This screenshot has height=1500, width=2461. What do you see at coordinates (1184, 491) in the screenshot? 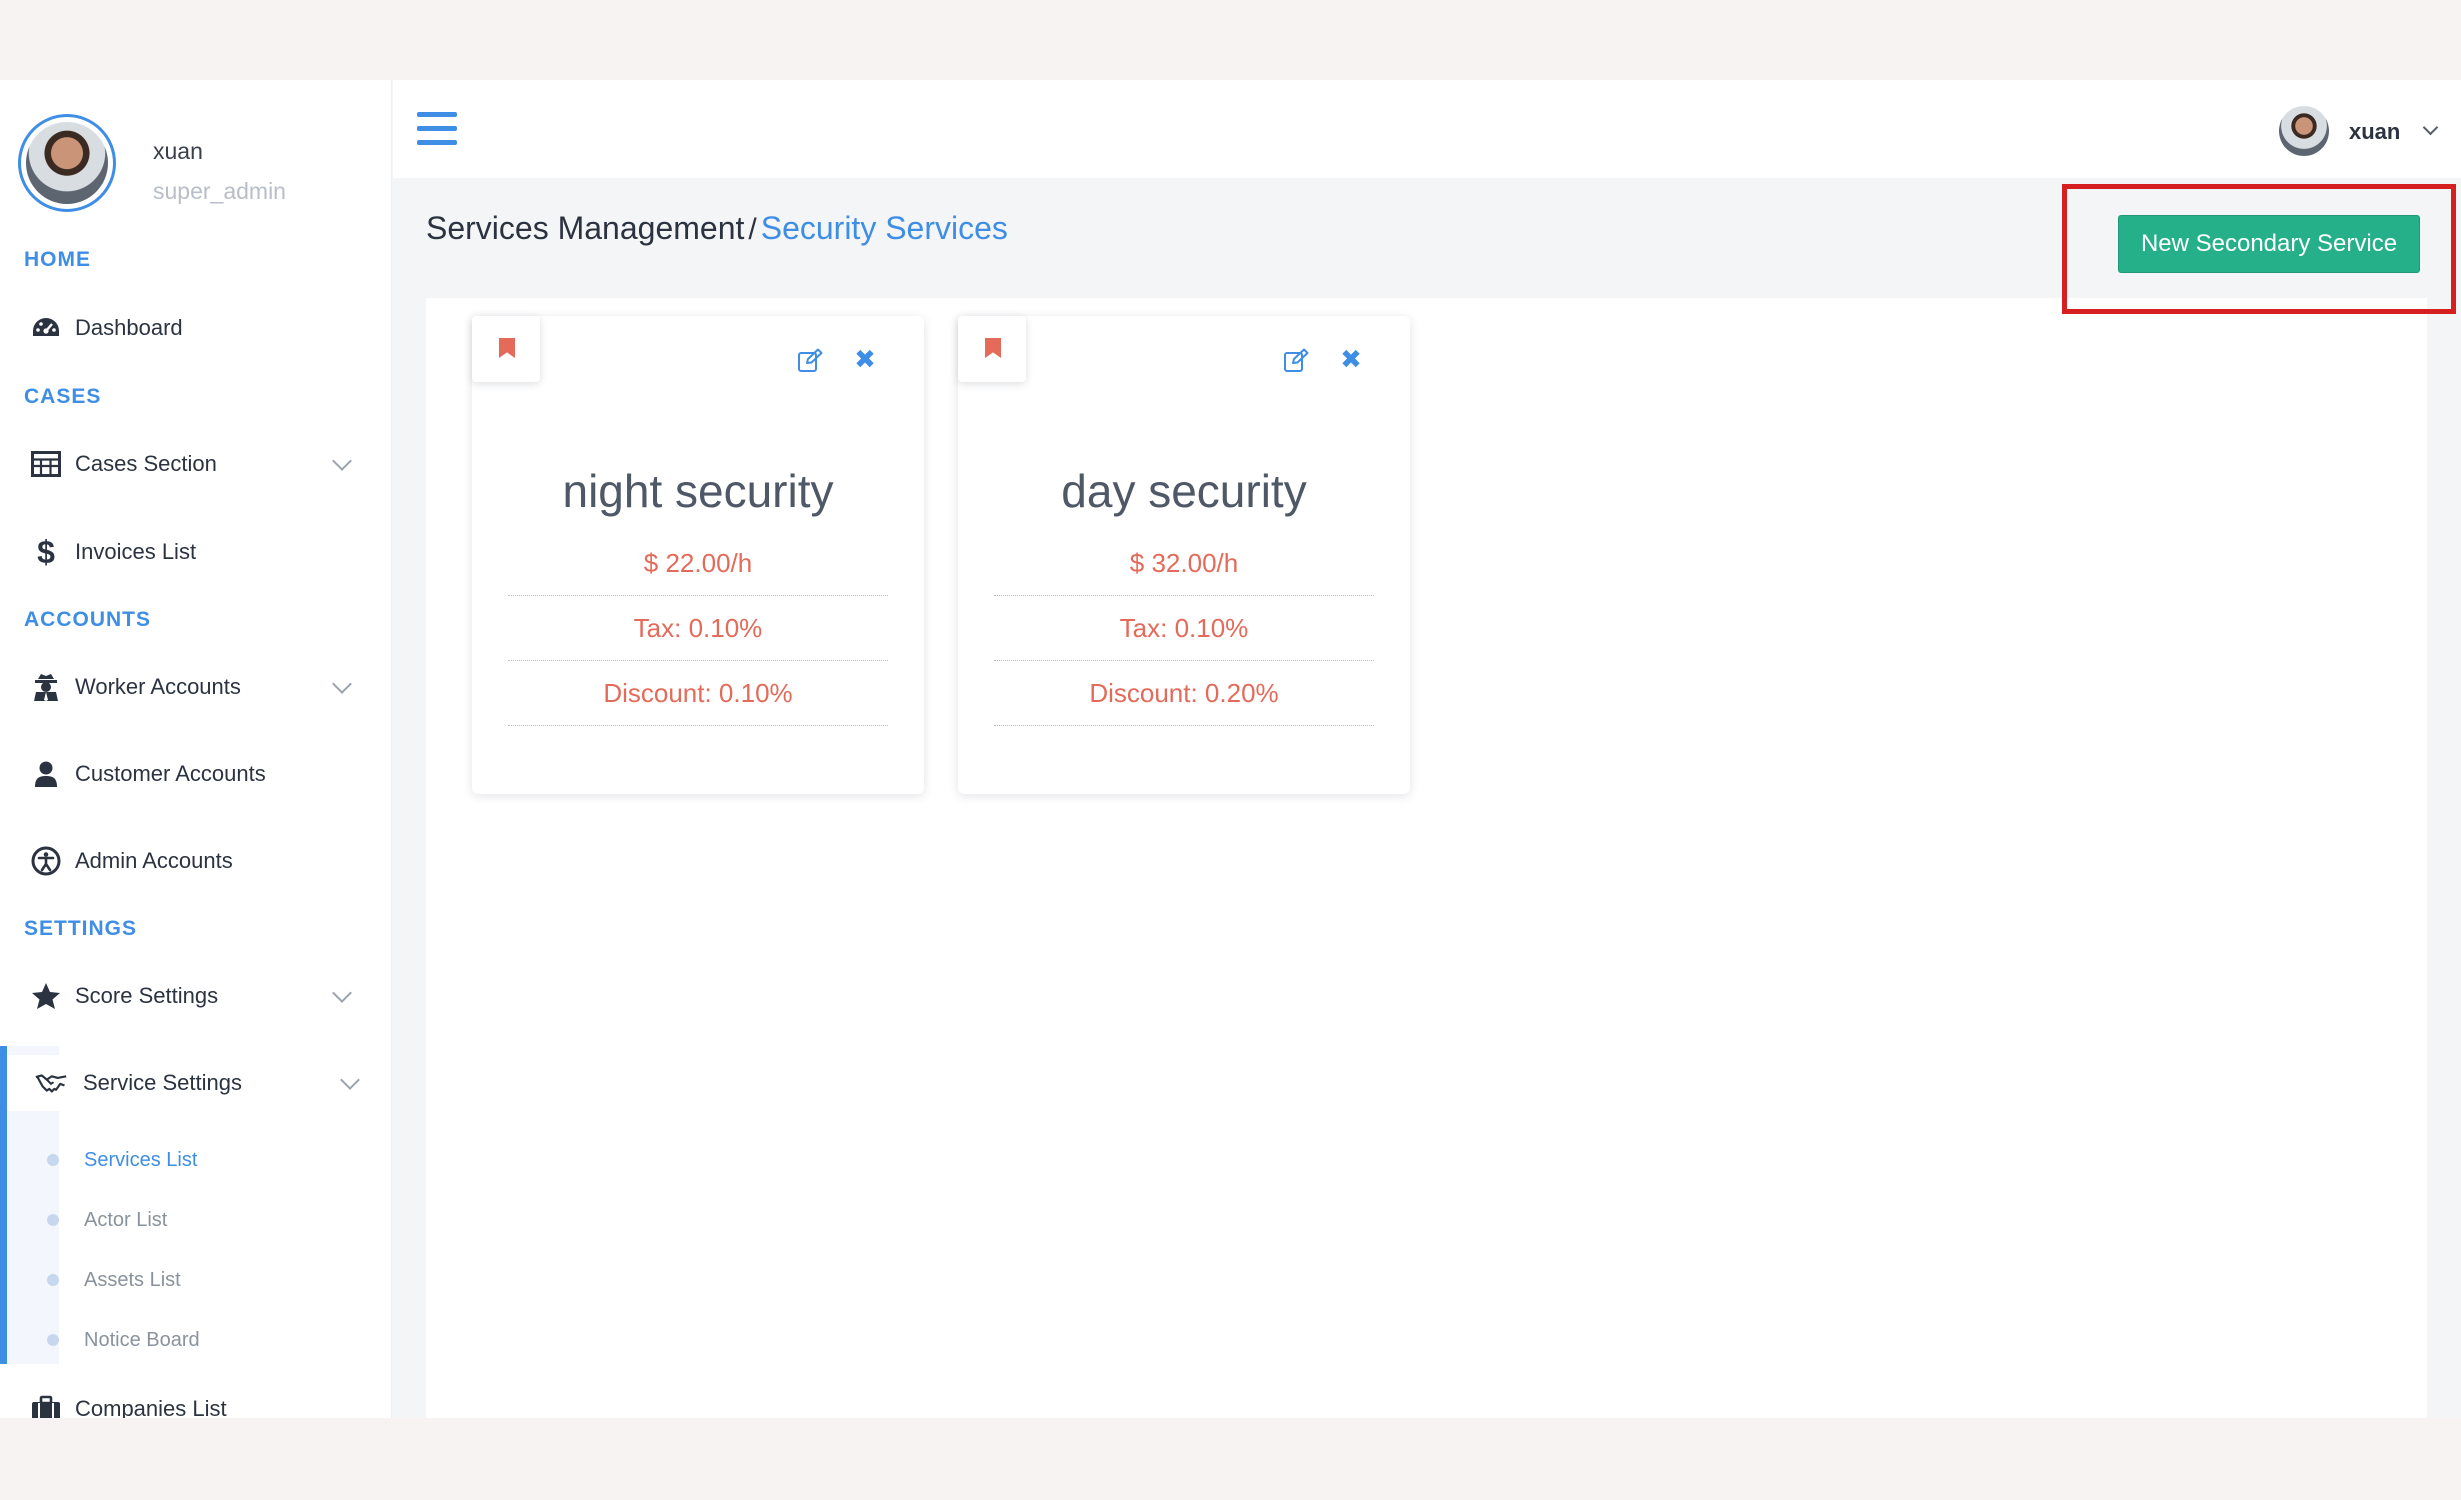
I see `service-name: day security` at bounding box center [1184, 491].